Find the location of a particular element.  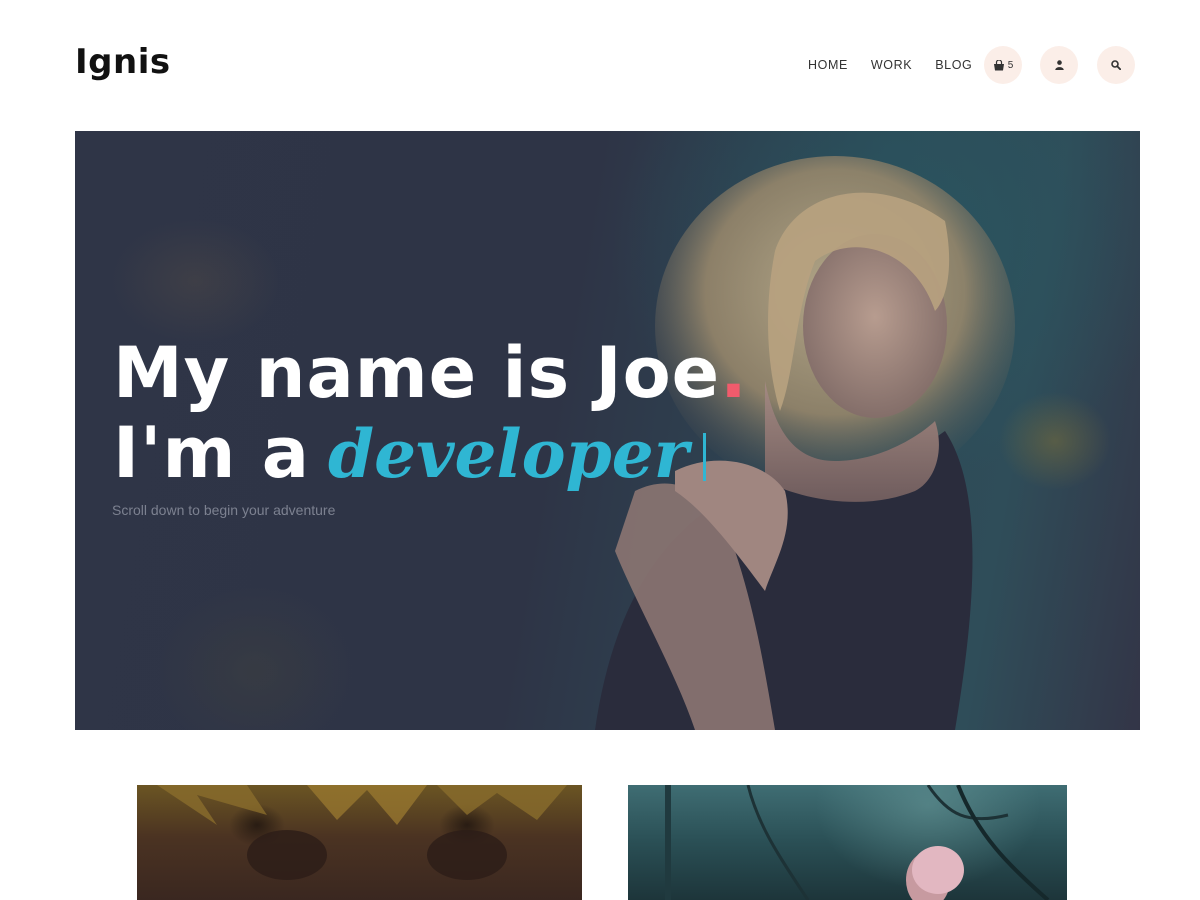

user-icon is located at coordinates (1059, 65).